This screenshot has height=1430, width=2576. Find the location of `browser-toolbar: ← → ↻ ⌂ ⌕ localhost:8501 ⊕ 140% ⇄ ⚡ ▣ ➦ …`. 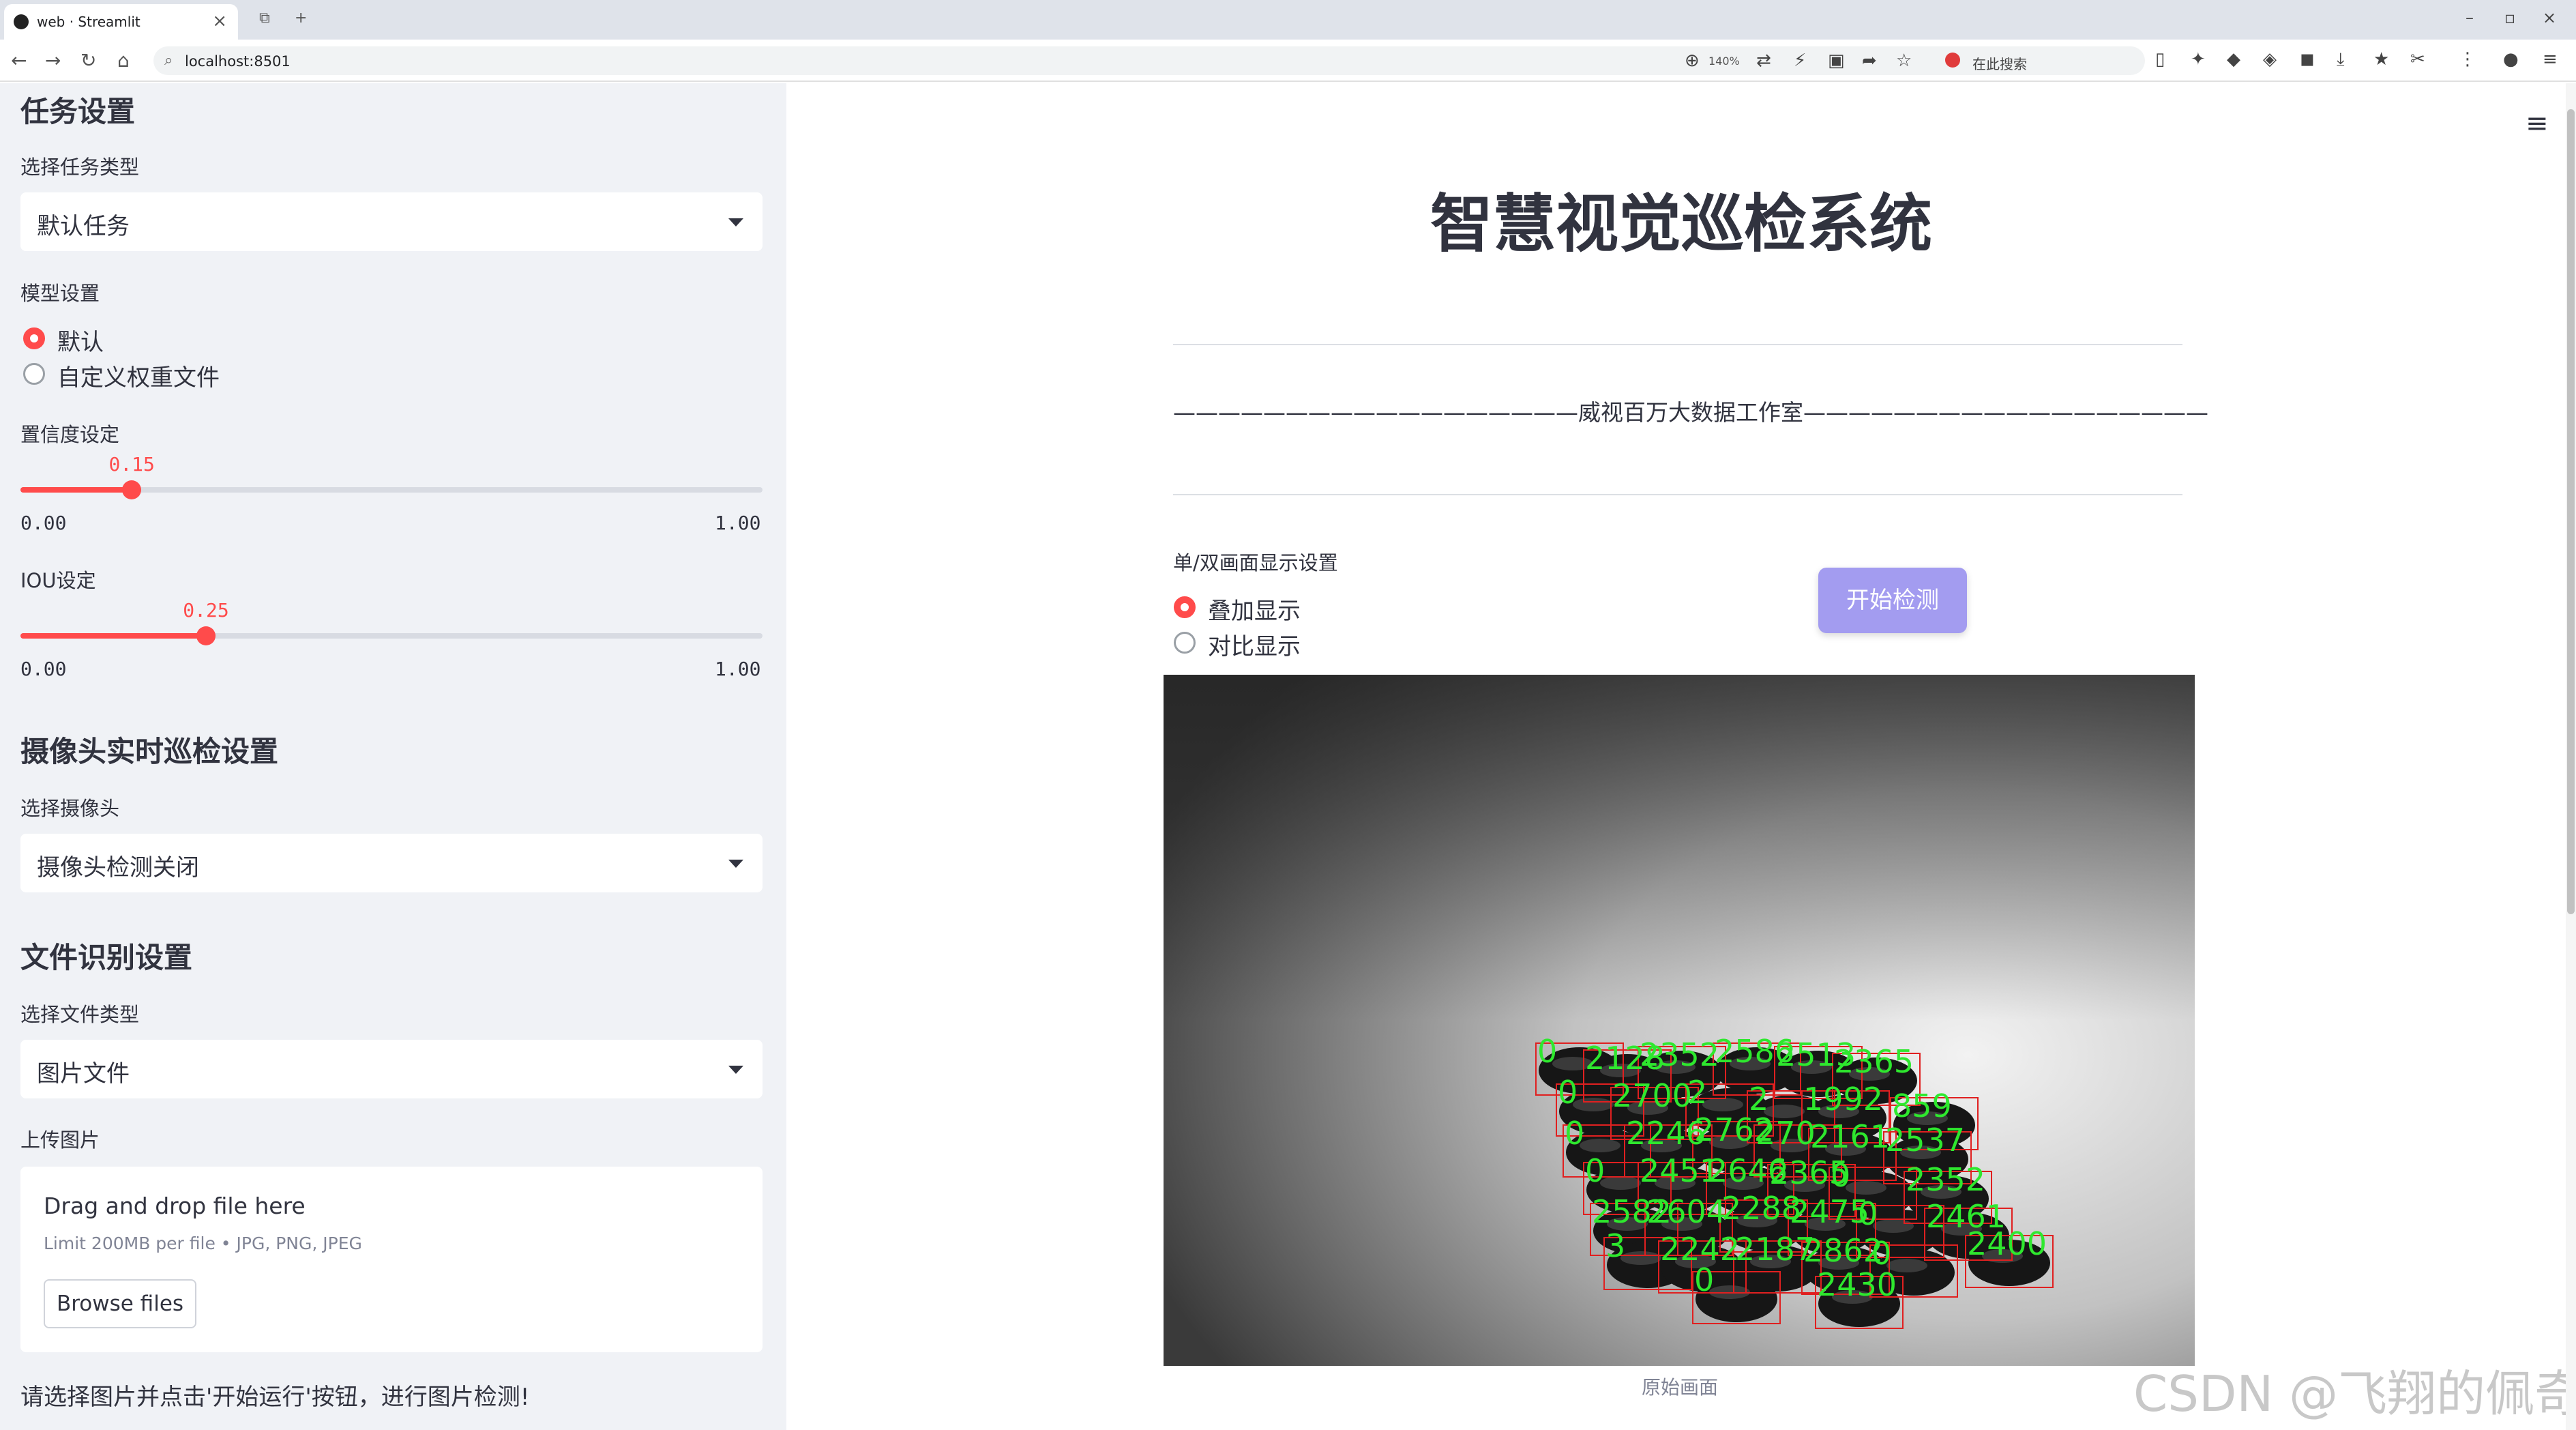

browser-toolbar: ← → ↻ ⌂ ⌕ localhost:8501 ⊕ 140% ⇄ ⚡ ▣ ➦ … is located at coordinates (1288, 61).